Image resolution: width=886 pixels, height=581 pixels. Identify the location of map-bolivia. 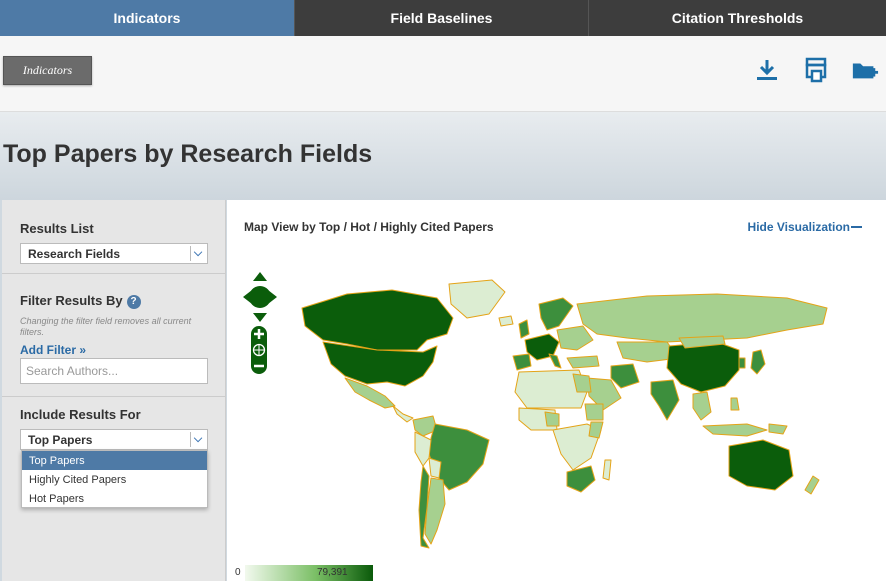
(435, 468).